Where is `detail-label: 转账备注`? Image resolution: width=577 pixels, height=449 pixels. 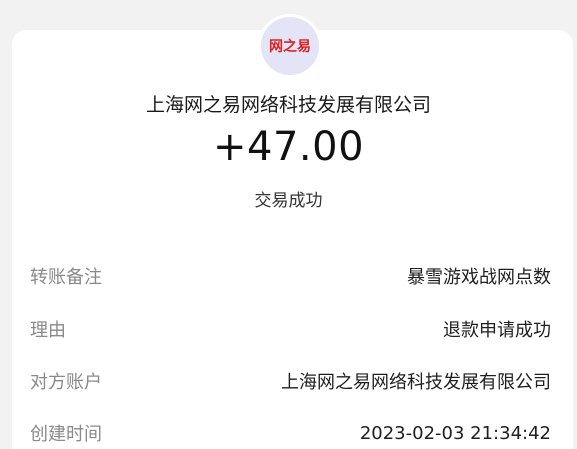 detail-label: 转账备注 is located at coordinates (66, 277).